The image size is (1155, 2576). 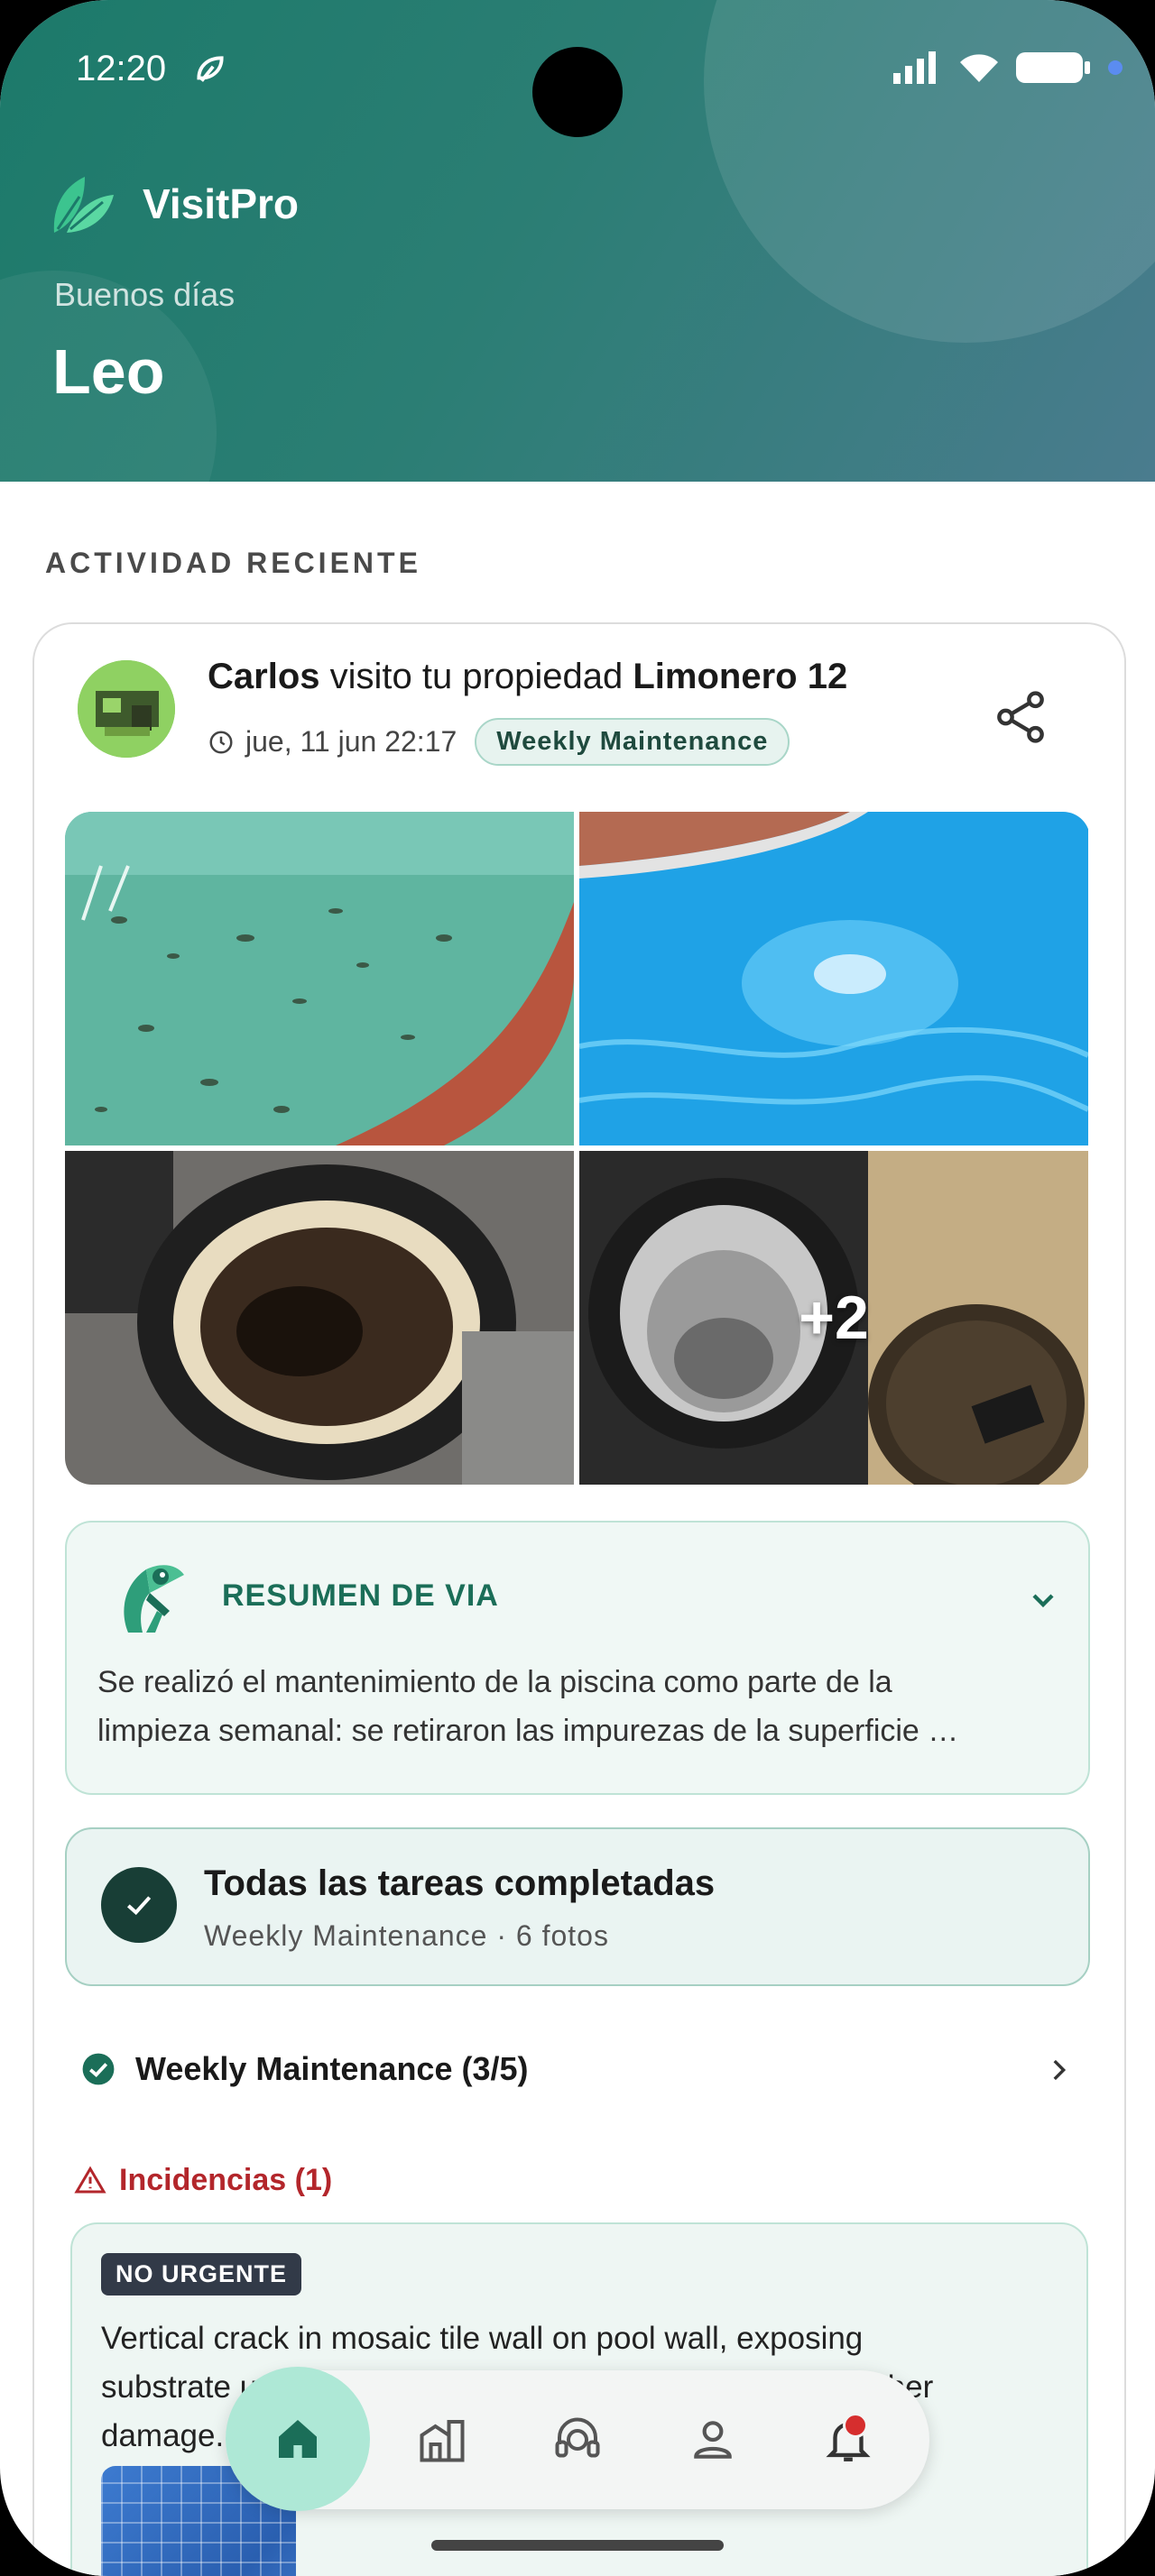 What do you see at coordinates (108, 371) in the screenshot?
I see `user-name: Leo` at bounding box center [108, 371].